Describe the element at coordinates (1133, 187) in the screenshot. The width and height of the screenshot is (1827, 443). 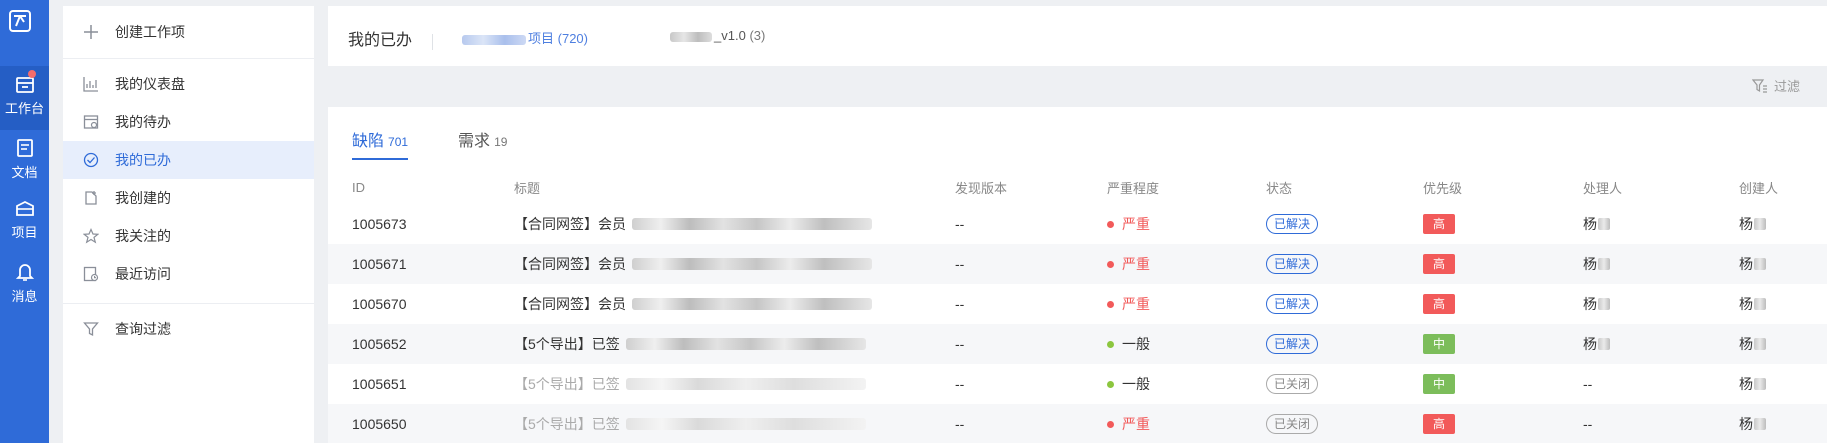
I see `column-header-severity: 严重程度` at that location.